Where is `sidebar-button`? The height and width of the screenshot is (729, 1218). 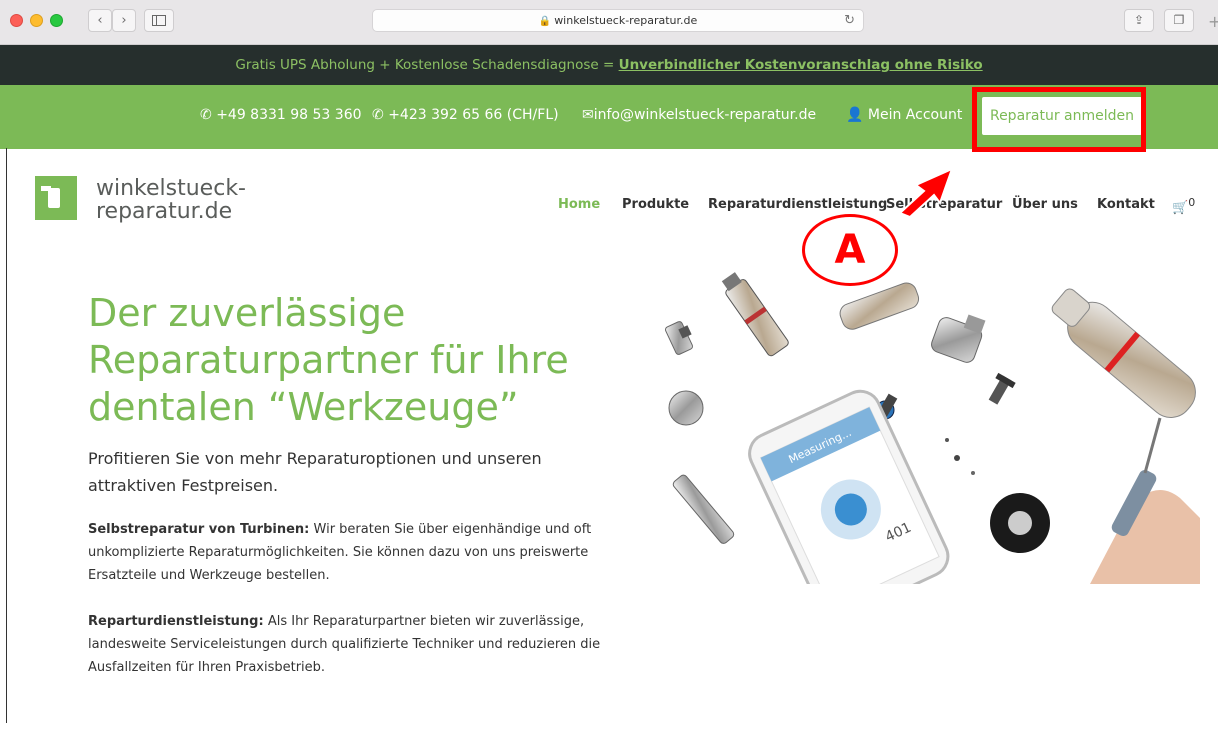
sidebar-button is located at coordinates (159, 20).